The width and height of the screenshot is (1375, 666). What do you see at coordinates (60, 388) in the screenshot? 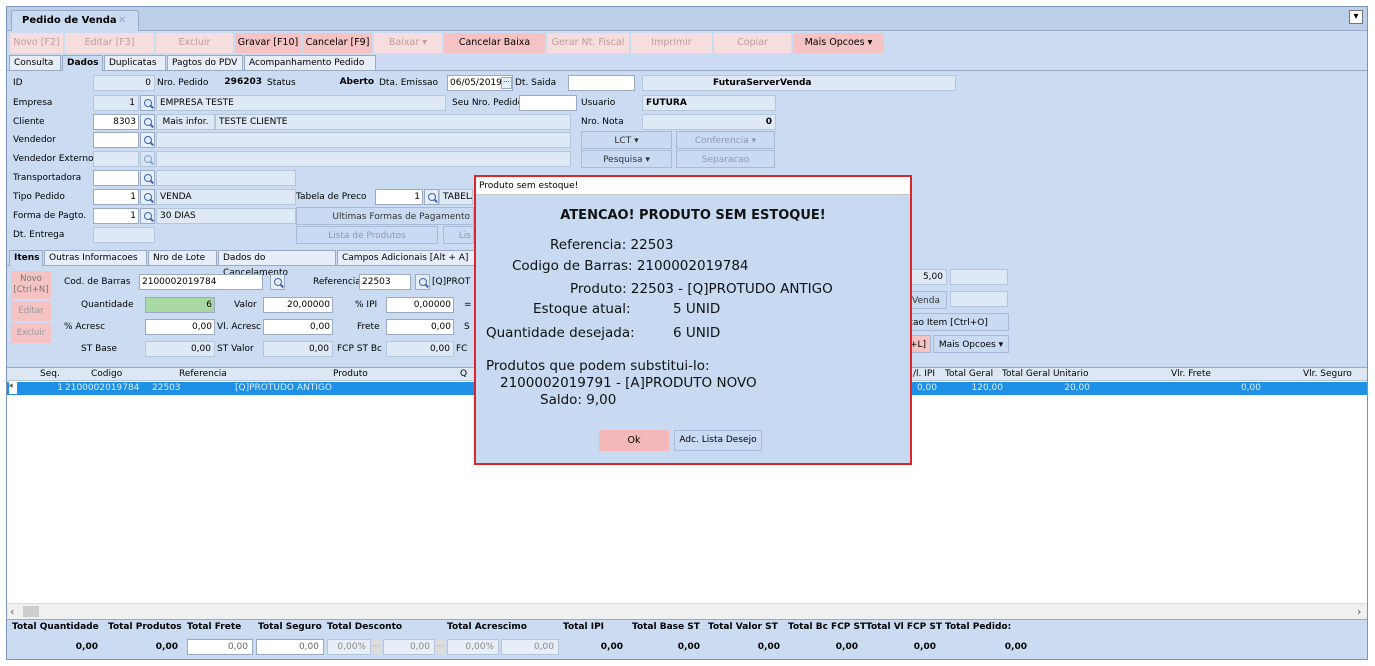
I see `row-seq: 1` at bounding box center [60, 388].